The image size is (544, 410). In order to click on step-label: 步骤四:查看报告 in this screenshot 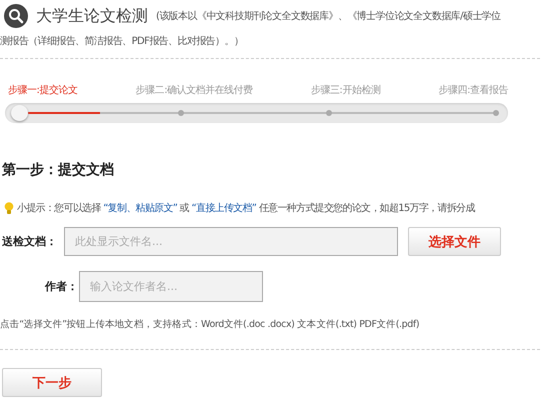, I will do `click(473, 90)`.